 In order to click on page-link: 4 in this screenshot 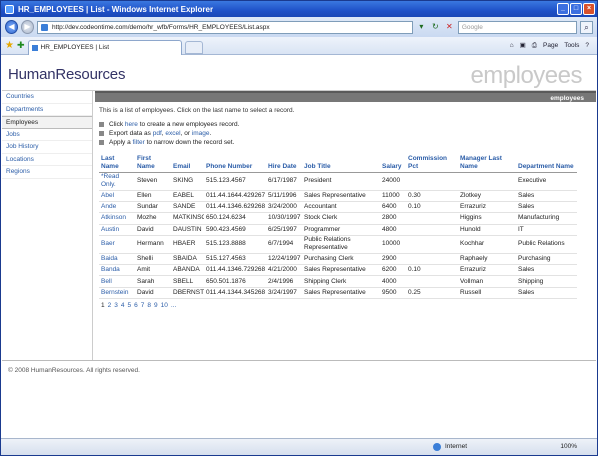, I will do `click(123, 305)`.